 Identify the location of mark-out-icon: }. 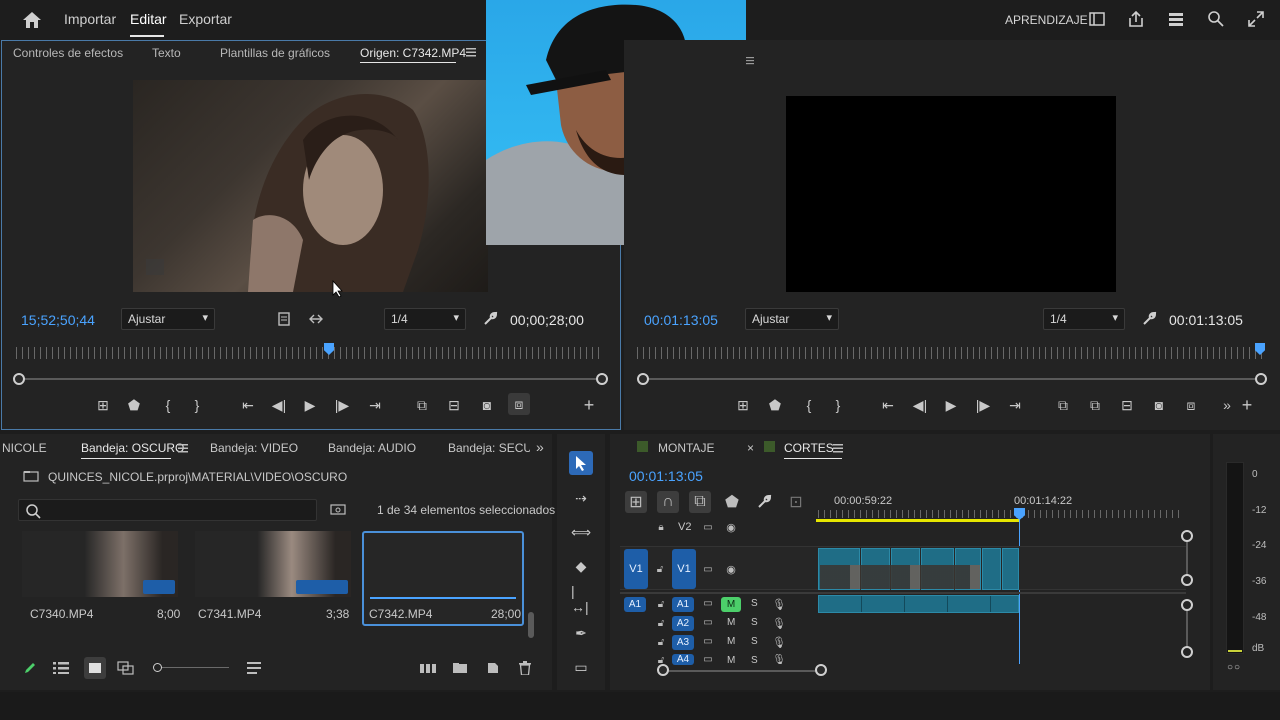
(838, 405).